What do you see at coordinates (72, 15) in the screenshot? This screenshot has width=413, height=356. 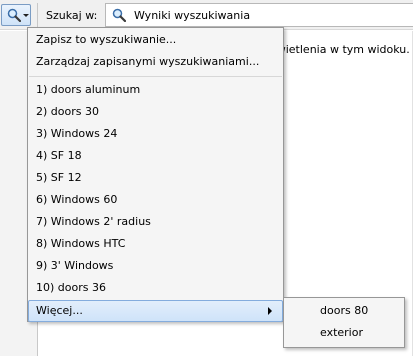 I see `search-in-label: Szukaj w:` at bounding box center [72, 15].